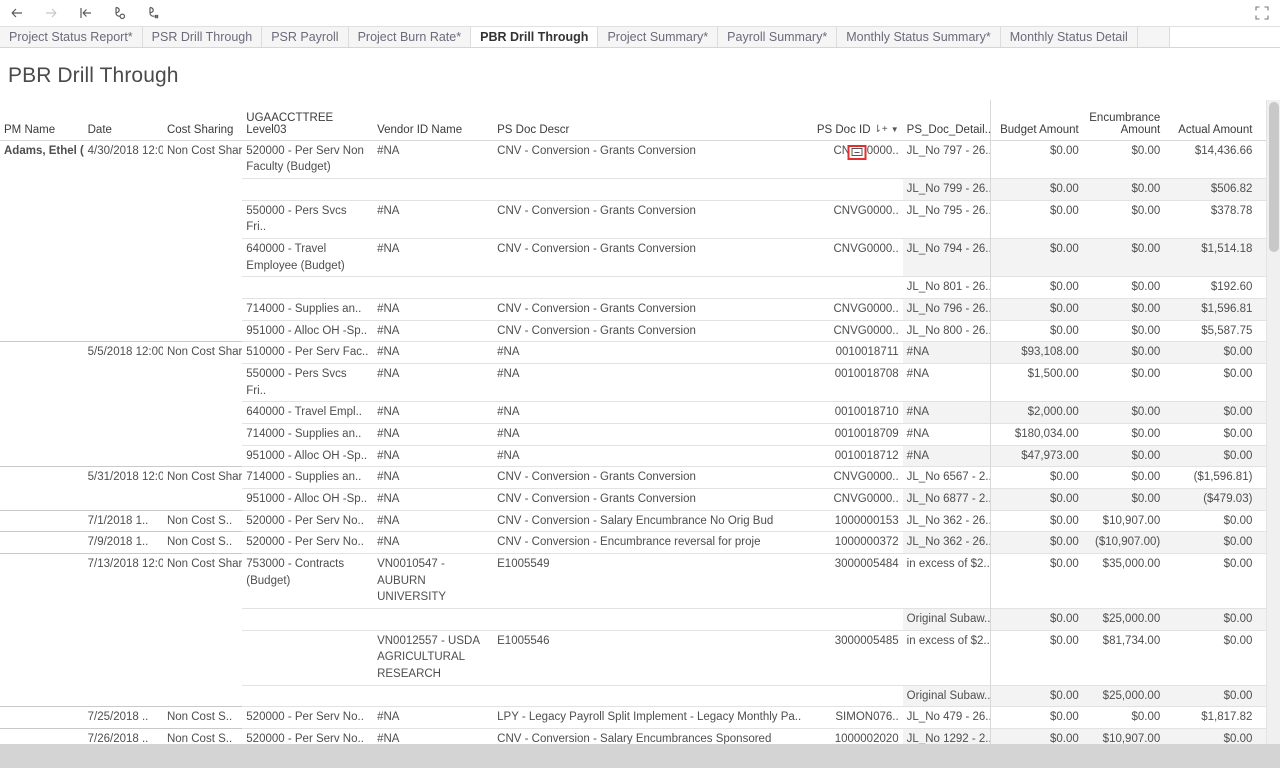 The image size is (1280, 768). I want to click on cell-actual: ($1,596.81), so click(1210, 477).